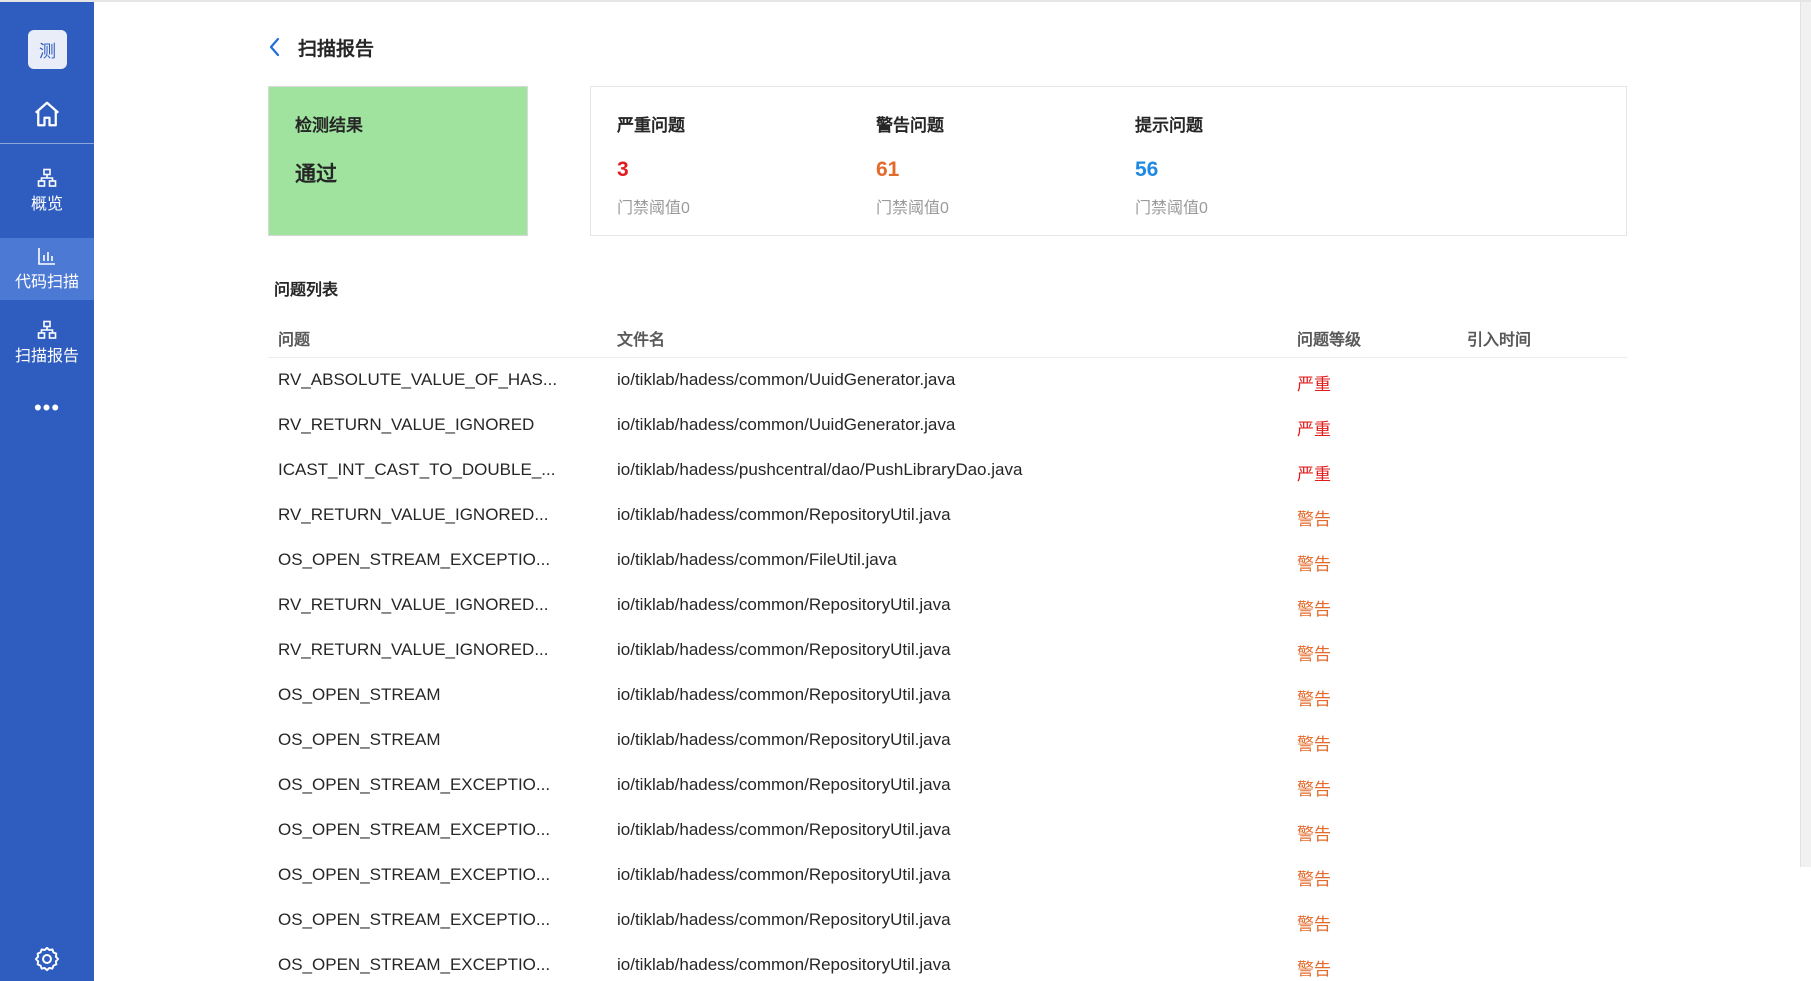 The height and width of the screenshot is (981, 1811). Describe the element at coordinates (294, 338) in the screenshot. I see `column-header-issue: 问题` at that location.